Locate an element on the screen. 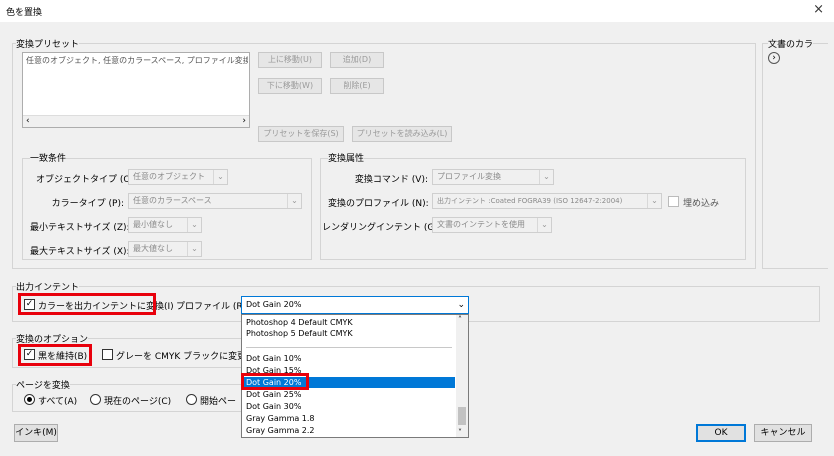  min-text-size-value: 最小値なし is located at coordinates (153, 224).